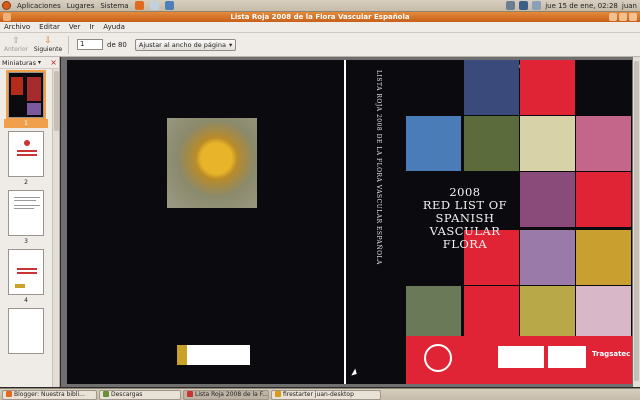 The height and width of the screenshot is (400, 640). What do you see at coordinates (26, 182) in the screenshot?
I see `thumbnail-label: 2` at bounding box center [26, 182].